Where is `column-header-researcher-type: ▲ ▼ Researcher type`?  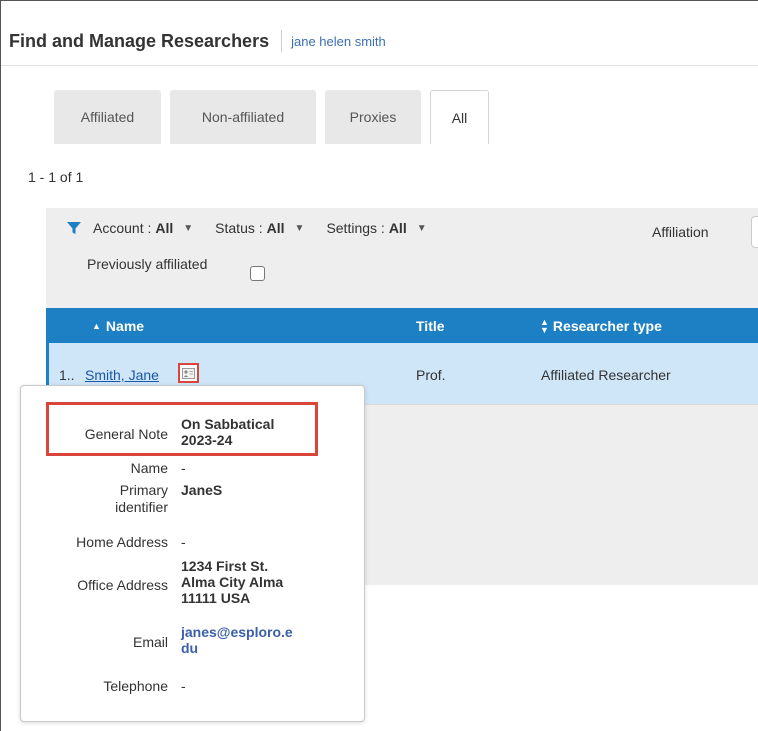
column-header-researcher-type: ▲ ▼ Researcher type is located at coordinates (601, 326).